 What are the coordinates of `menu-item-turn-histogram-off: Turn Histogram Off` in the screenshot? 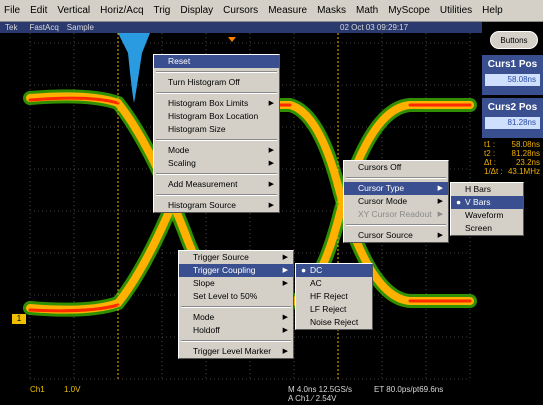 It's located at (216, 82).